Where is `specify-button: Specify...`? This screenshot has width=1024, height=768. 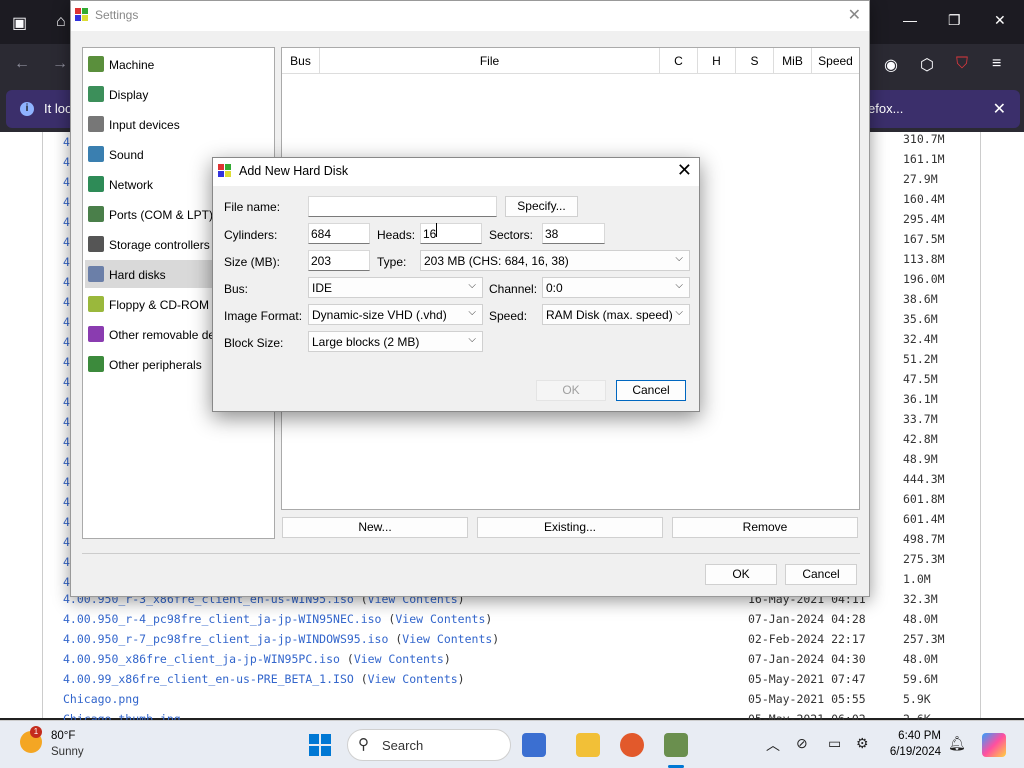
specify-button: Specify... is located at coordinates (541, 206).